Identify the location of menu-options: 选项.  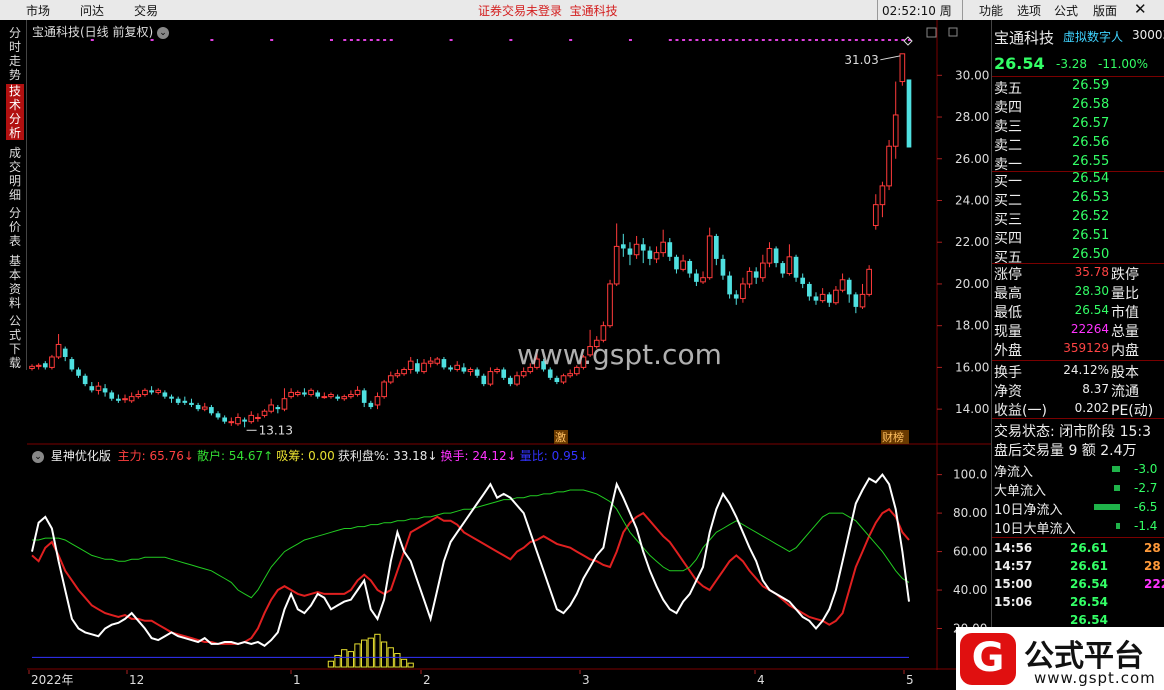
(1029, 10).